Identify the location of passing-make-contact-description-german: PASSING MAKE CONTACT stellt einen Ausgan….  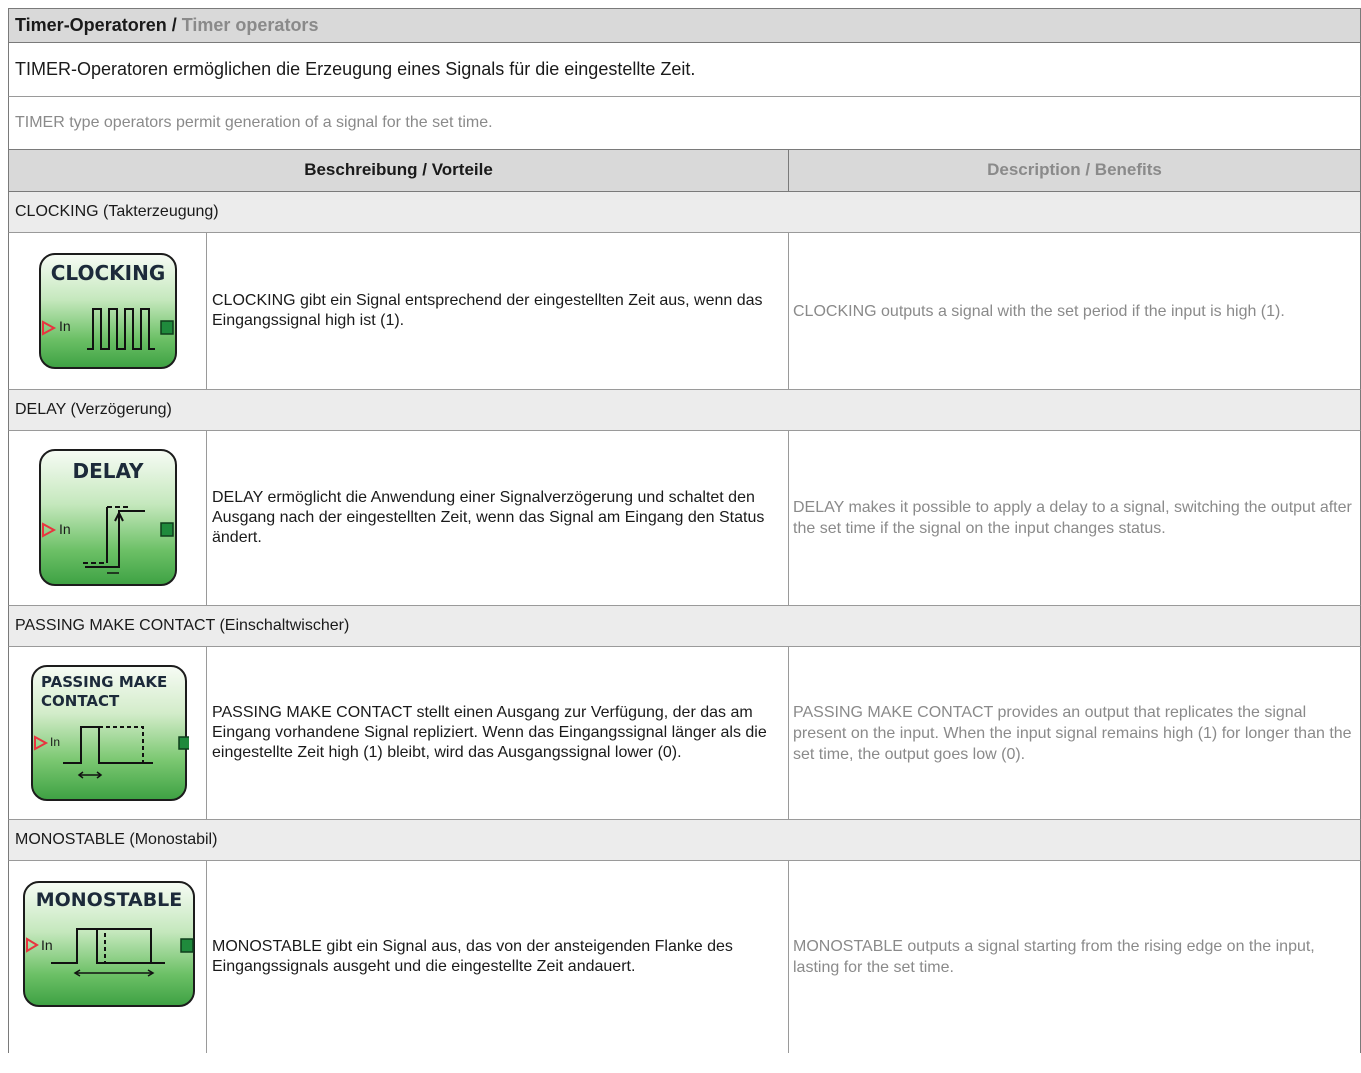
(498, 733).